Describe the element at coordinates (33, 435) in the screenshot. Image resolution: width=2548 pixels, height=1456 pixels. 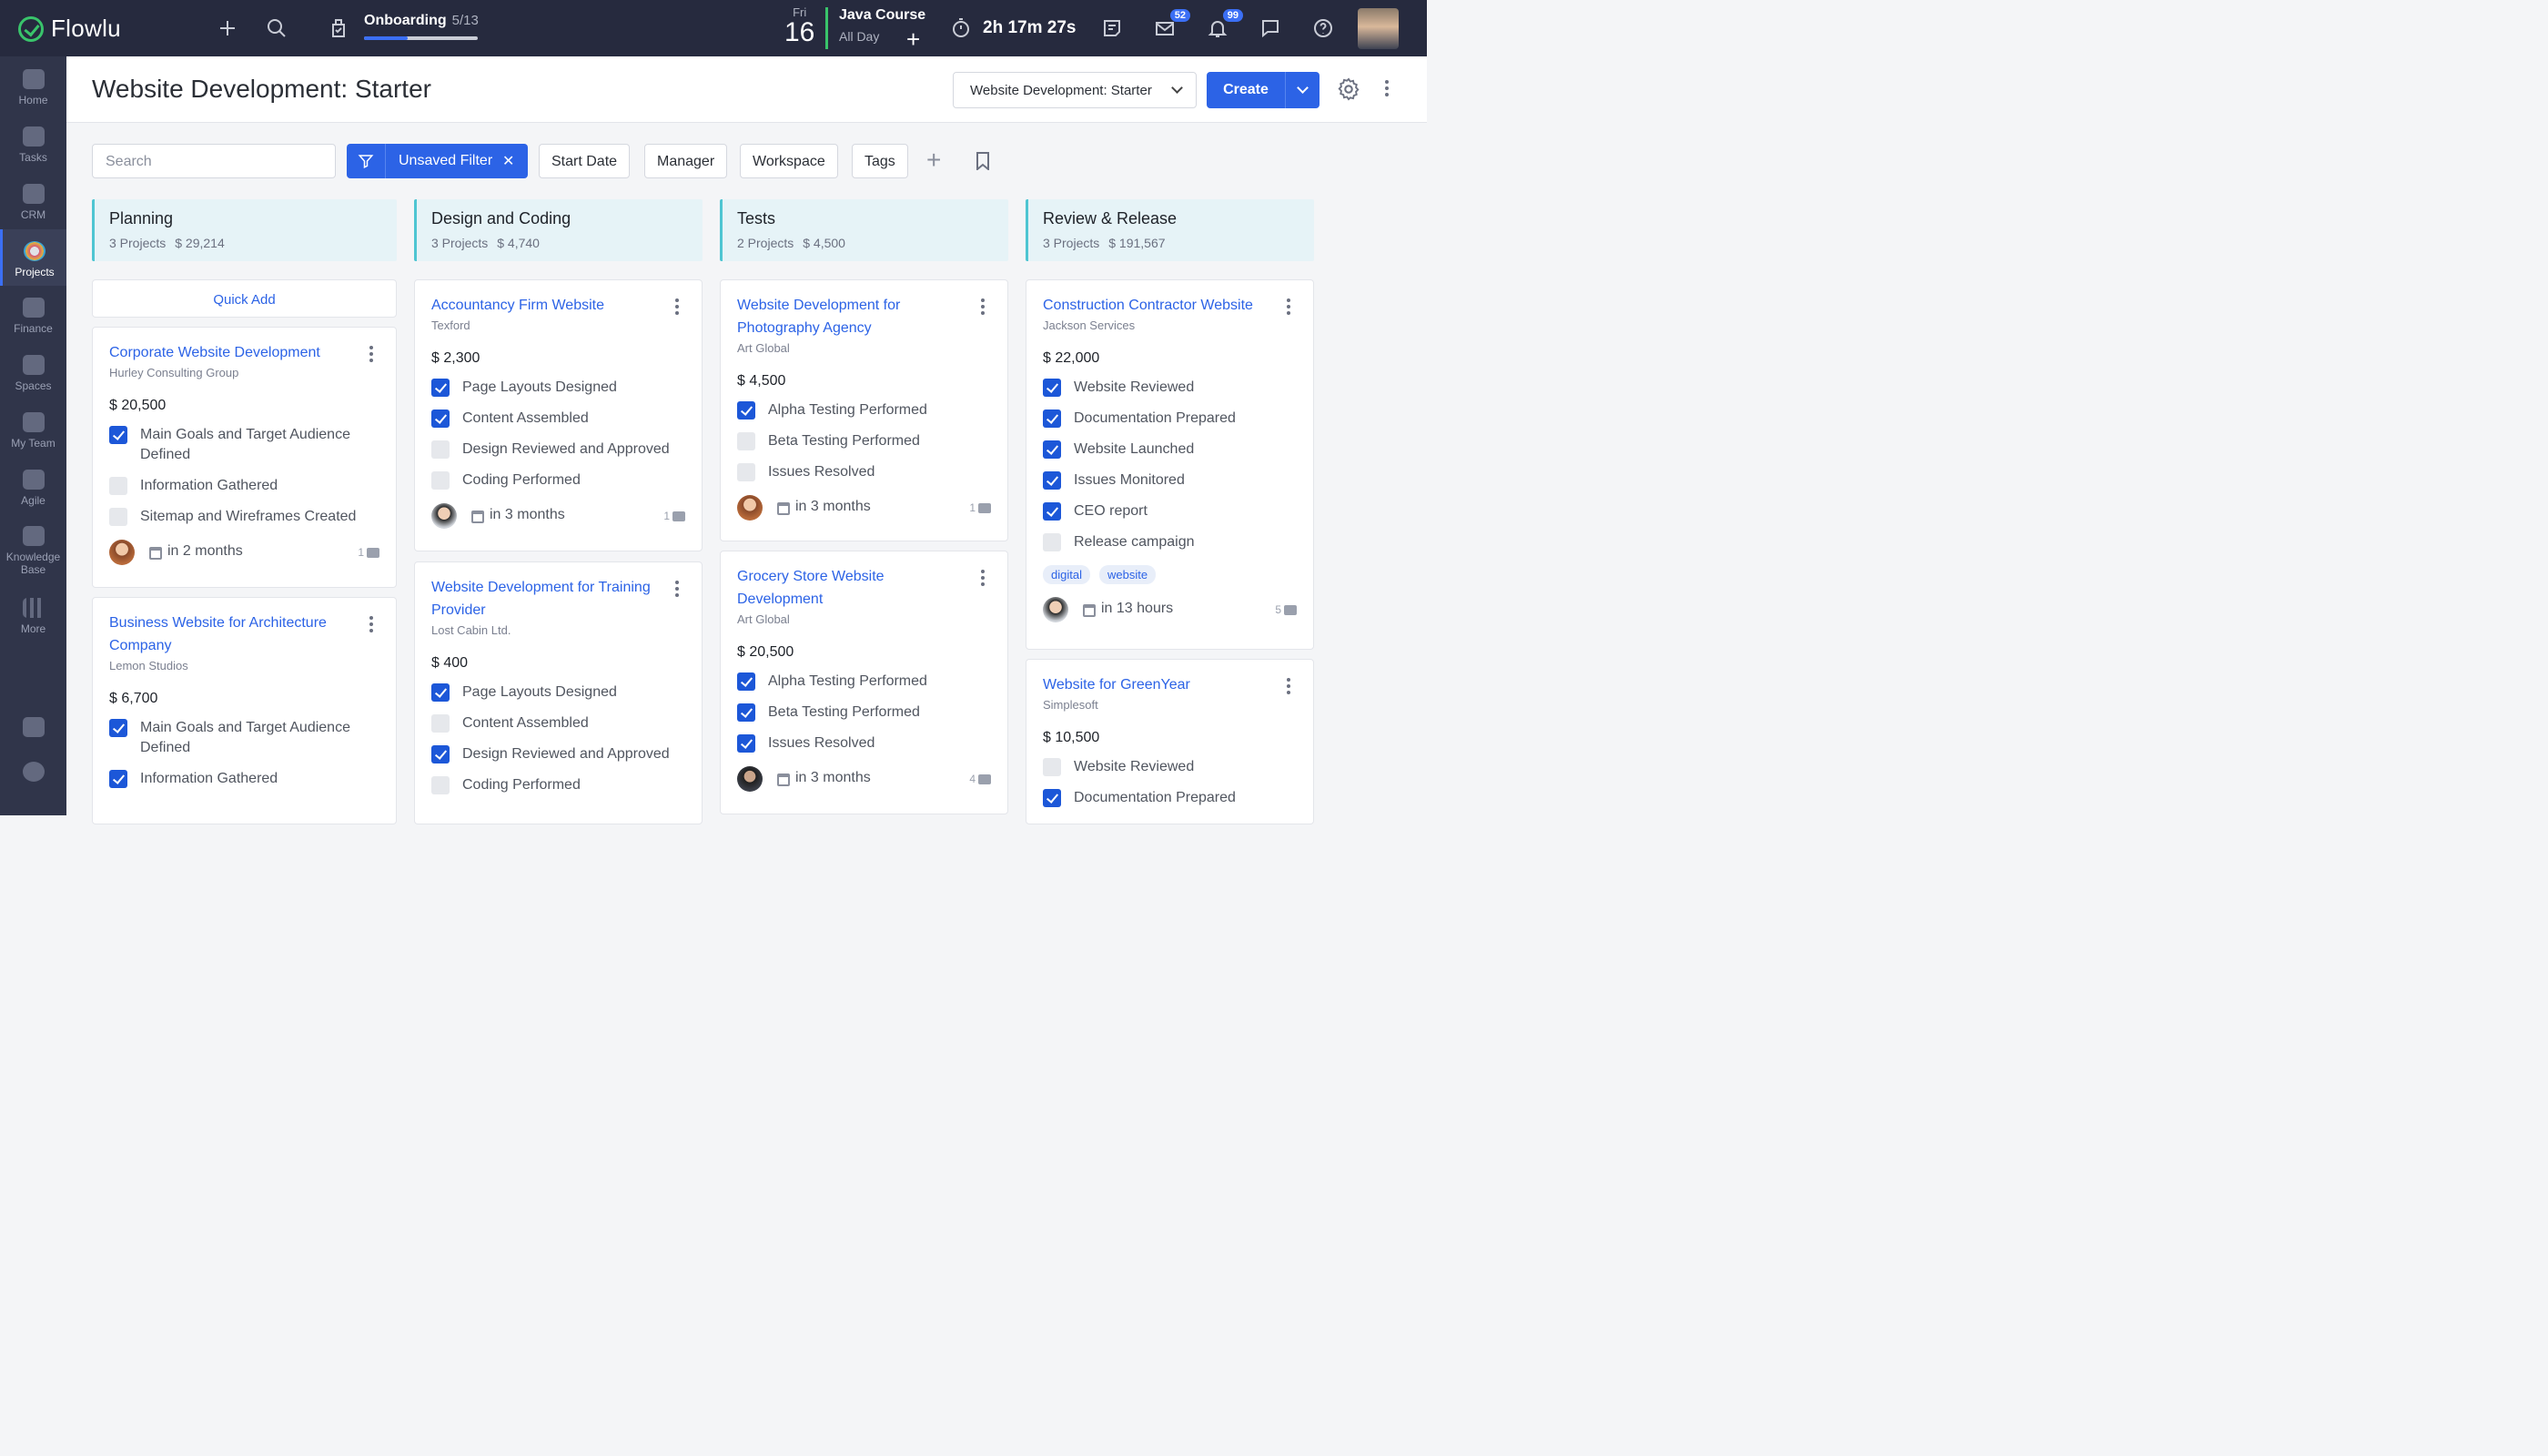
I see `sidebar-item-my-team: My Team` at that location.